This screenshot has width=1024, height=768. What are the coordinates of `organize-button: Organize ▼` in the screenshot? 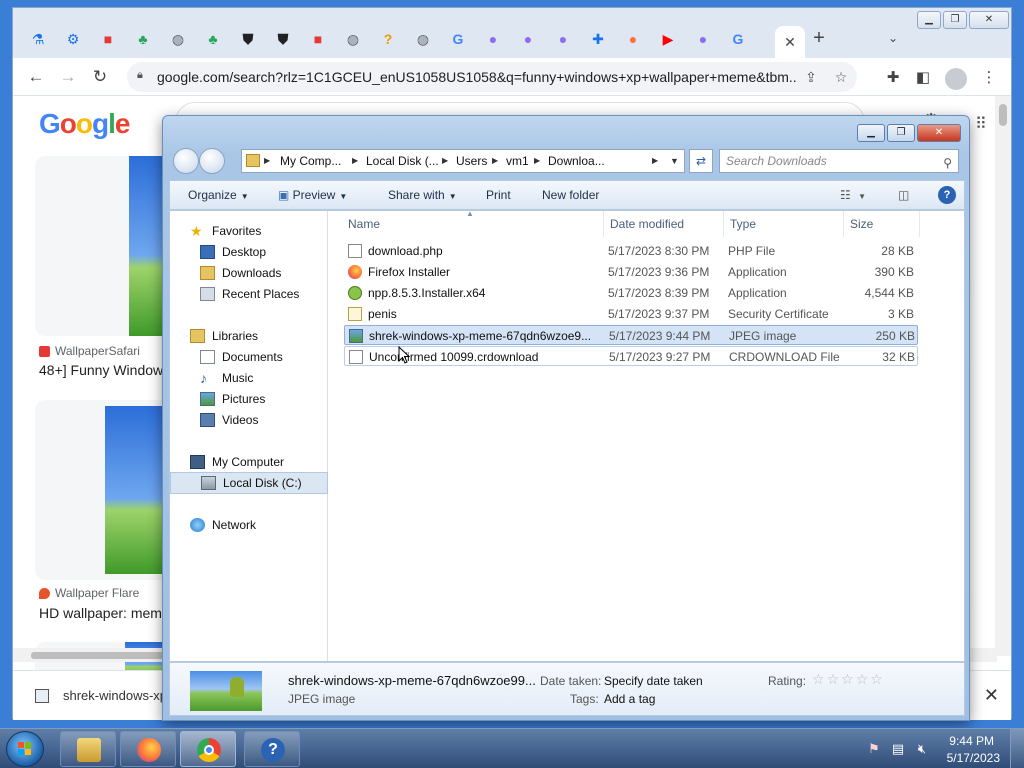 It's located at (218, 196).